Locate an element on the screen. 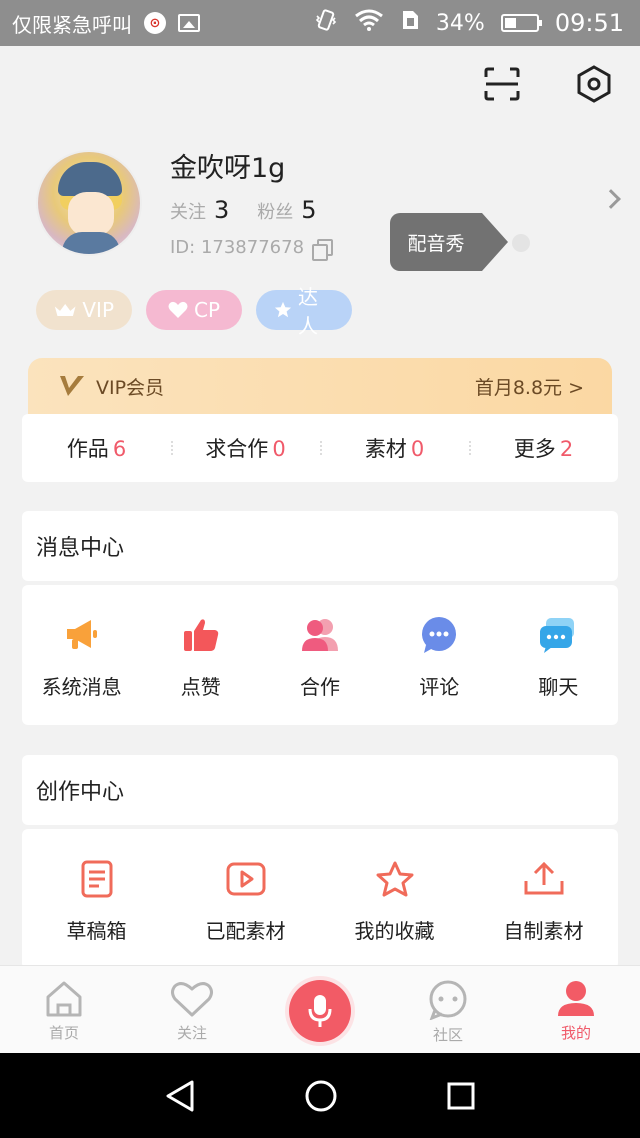  self-made-materials-item: 自制素材 is located at coordinates (543, 899).